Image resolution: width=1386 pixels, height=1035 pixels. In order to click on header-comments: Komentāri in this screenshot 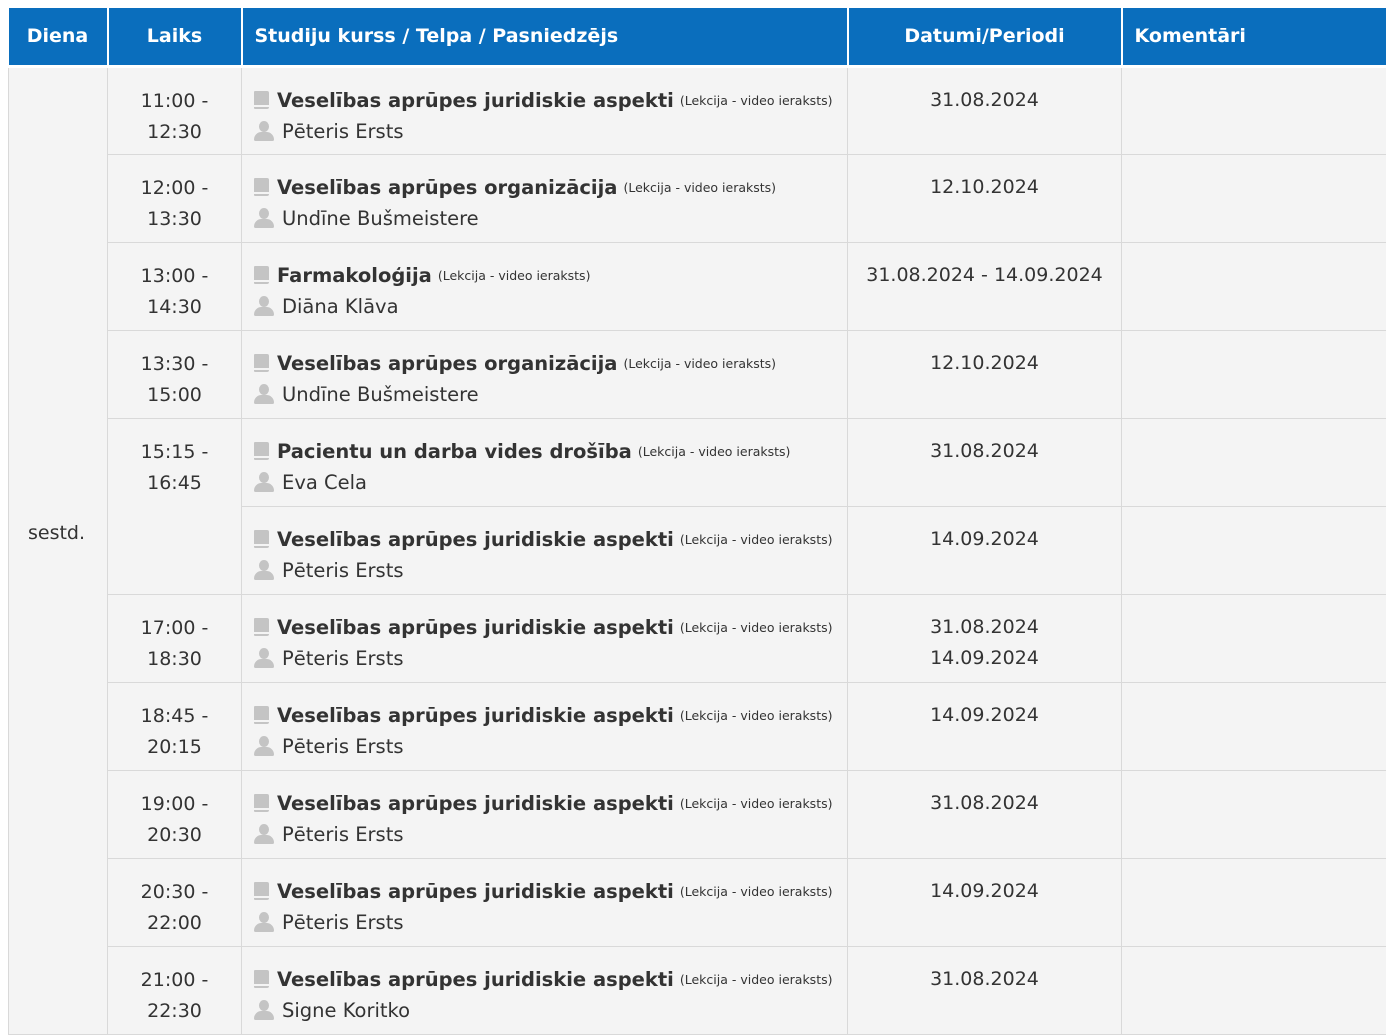, I will do `click(1254, 37)`.